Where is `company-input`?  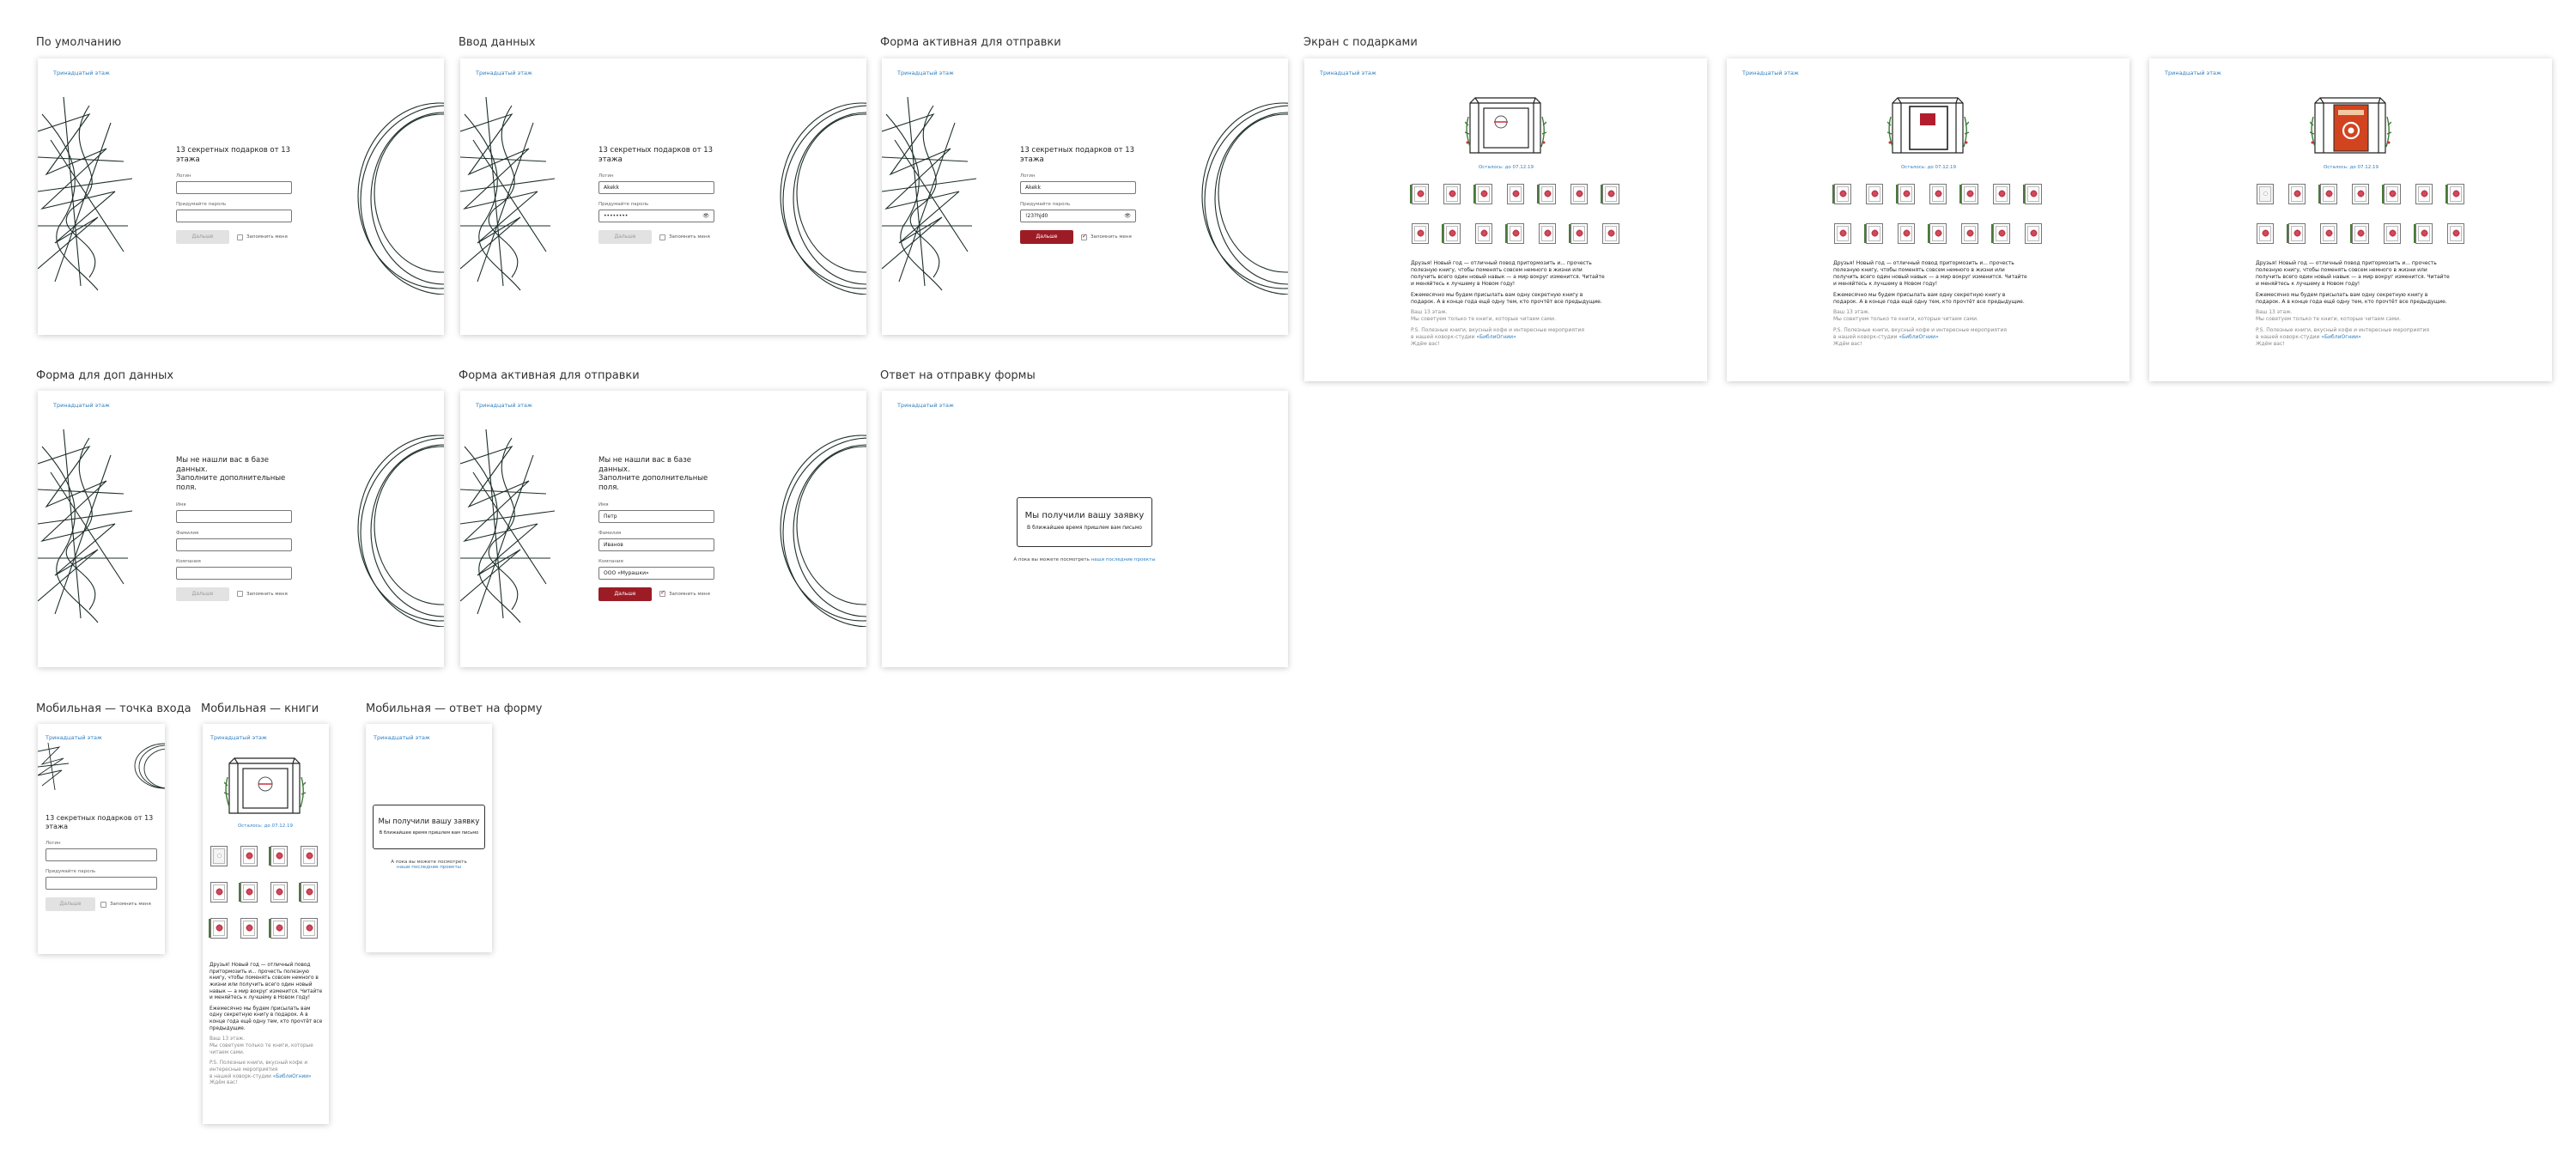
company-input is located at coordinates (234, 573).